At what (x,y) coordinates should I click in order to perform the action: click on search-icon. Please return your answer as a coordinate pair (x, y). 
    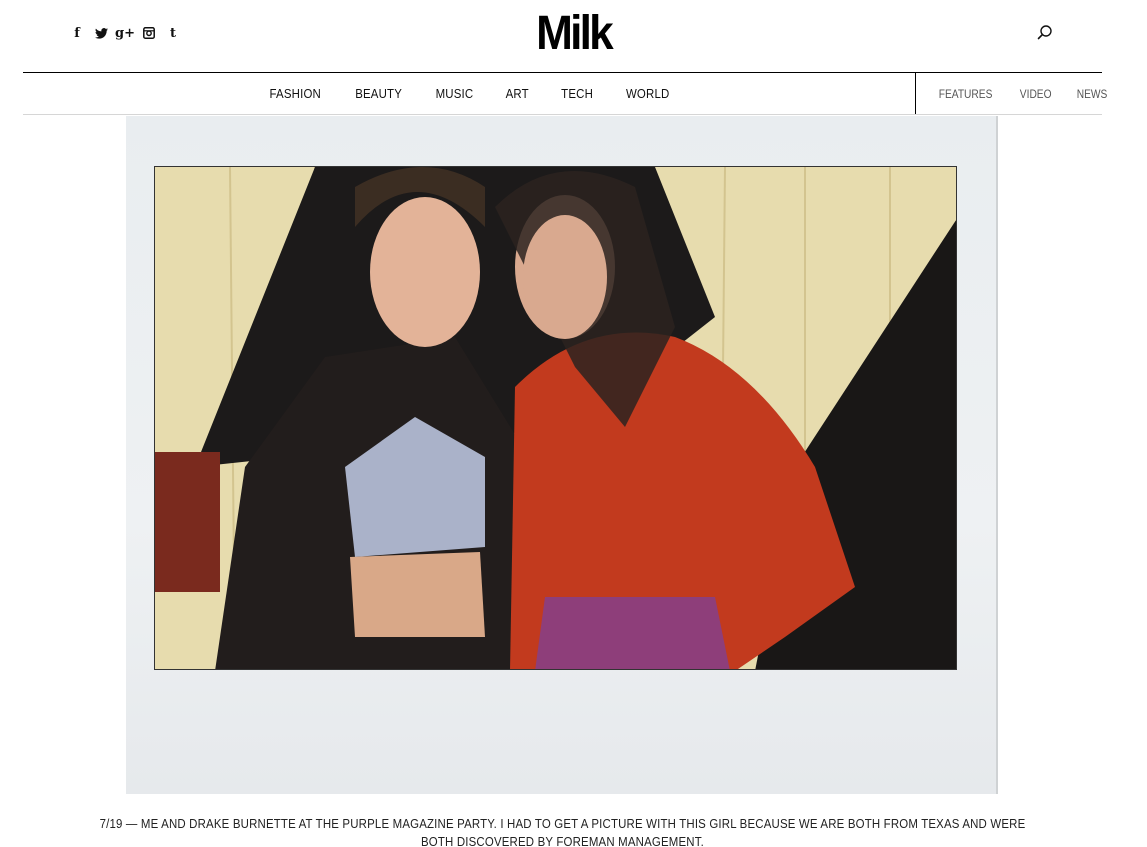
    Looking at the image, I should click on (1045, 33).